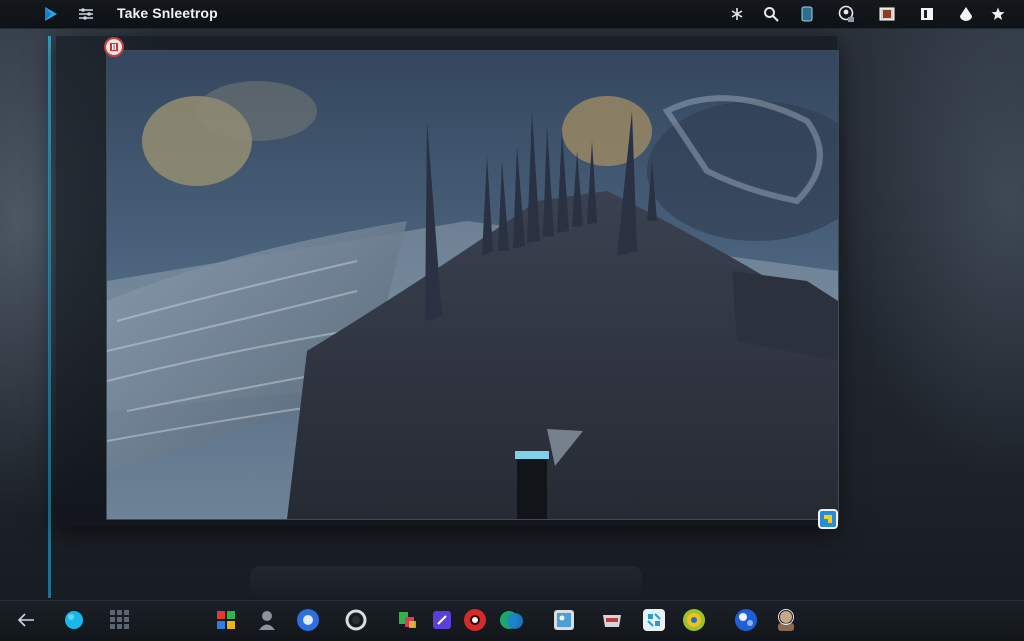  I want to click on app-grid-icon, so click(120, 620).